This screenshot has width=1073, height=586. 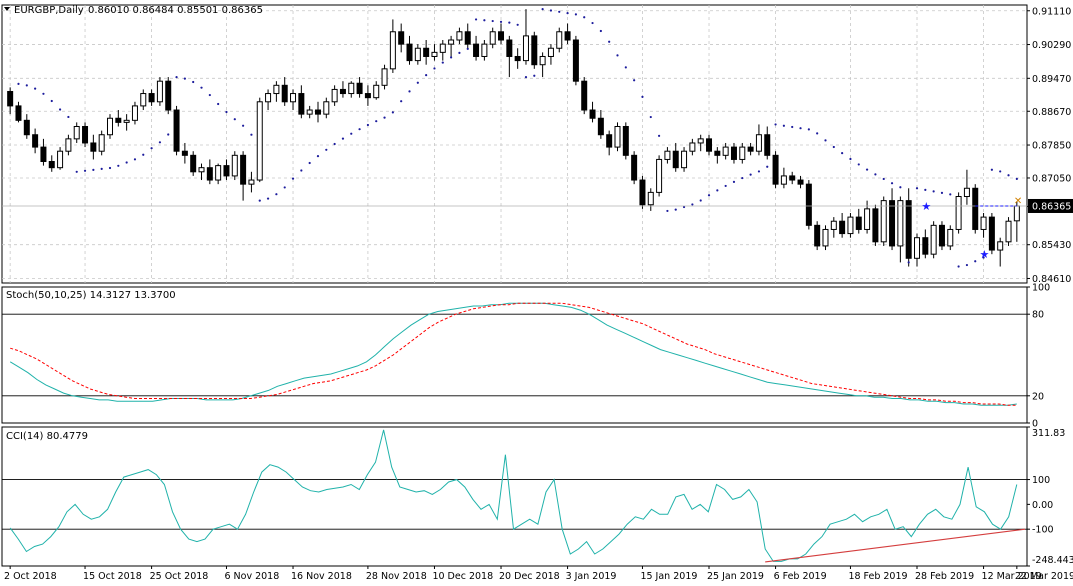 What do you see at coordinates (1038, 315) in the screenshot?
I see `stoch-tick-label: 80` at bounding box center [1038, 315].